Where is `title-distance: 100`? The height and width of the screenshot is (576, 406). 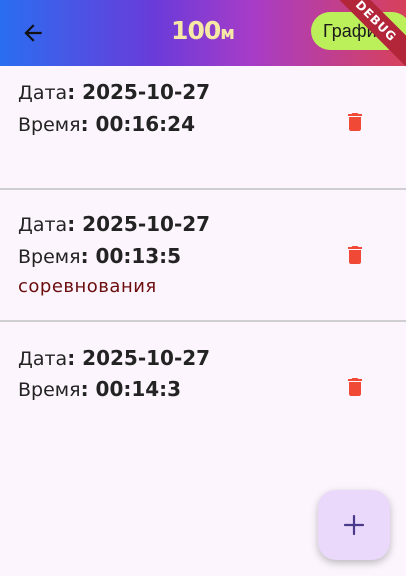
title-distance: 100 is located at coordinates (196, 30).